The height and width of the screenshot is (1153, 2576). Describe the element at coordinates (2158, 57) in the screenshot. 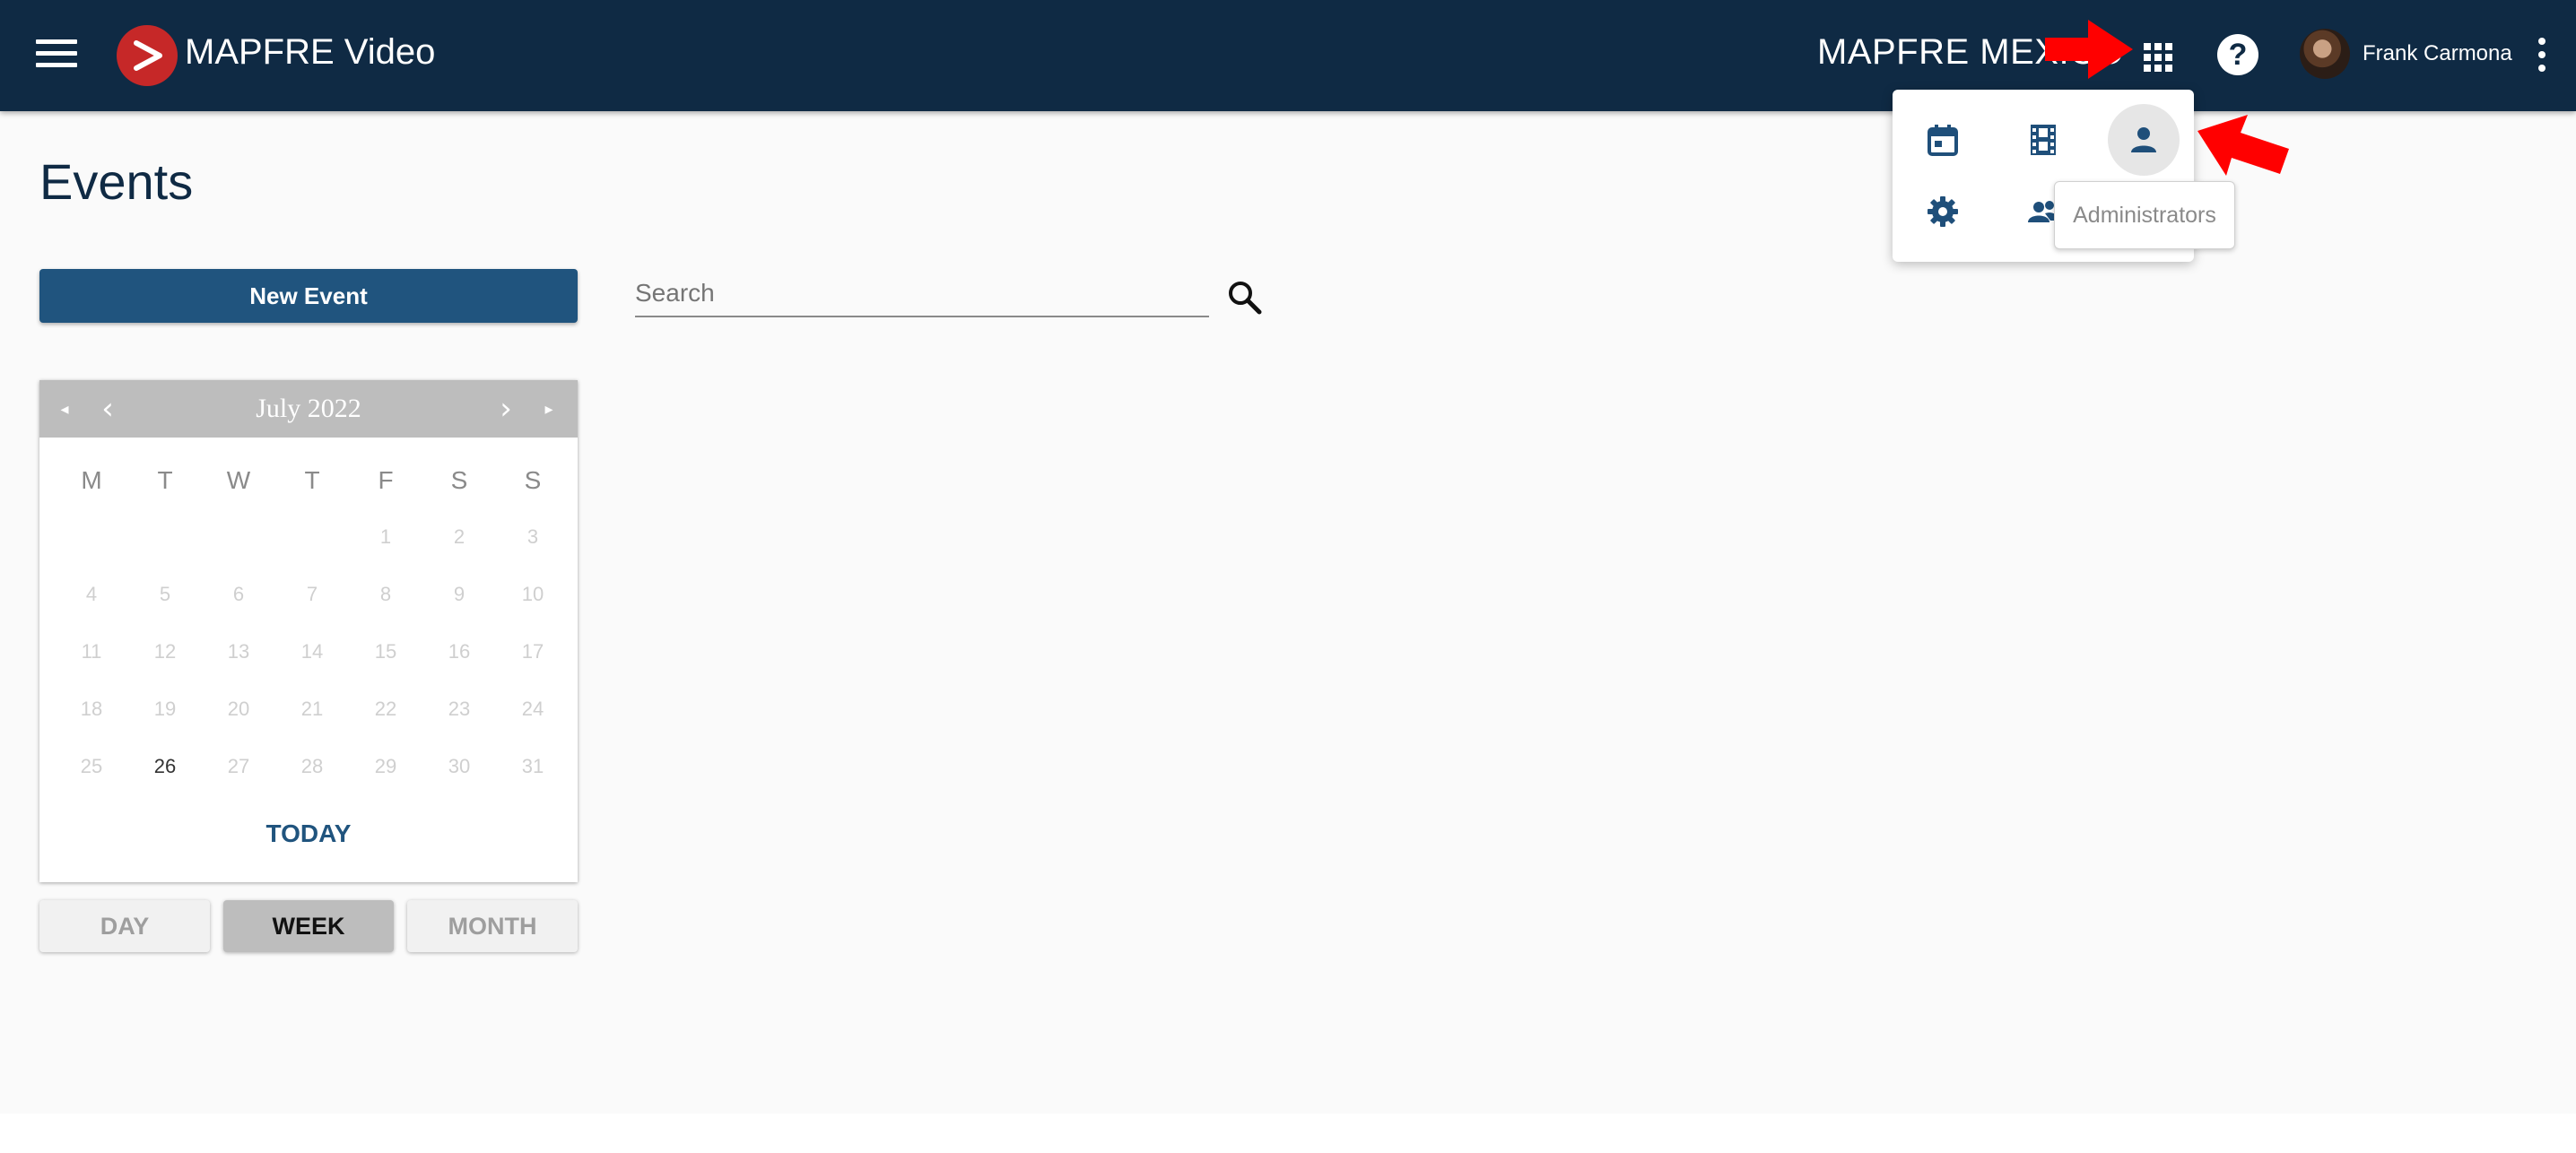

I see `apps-grid-icon` at that location.